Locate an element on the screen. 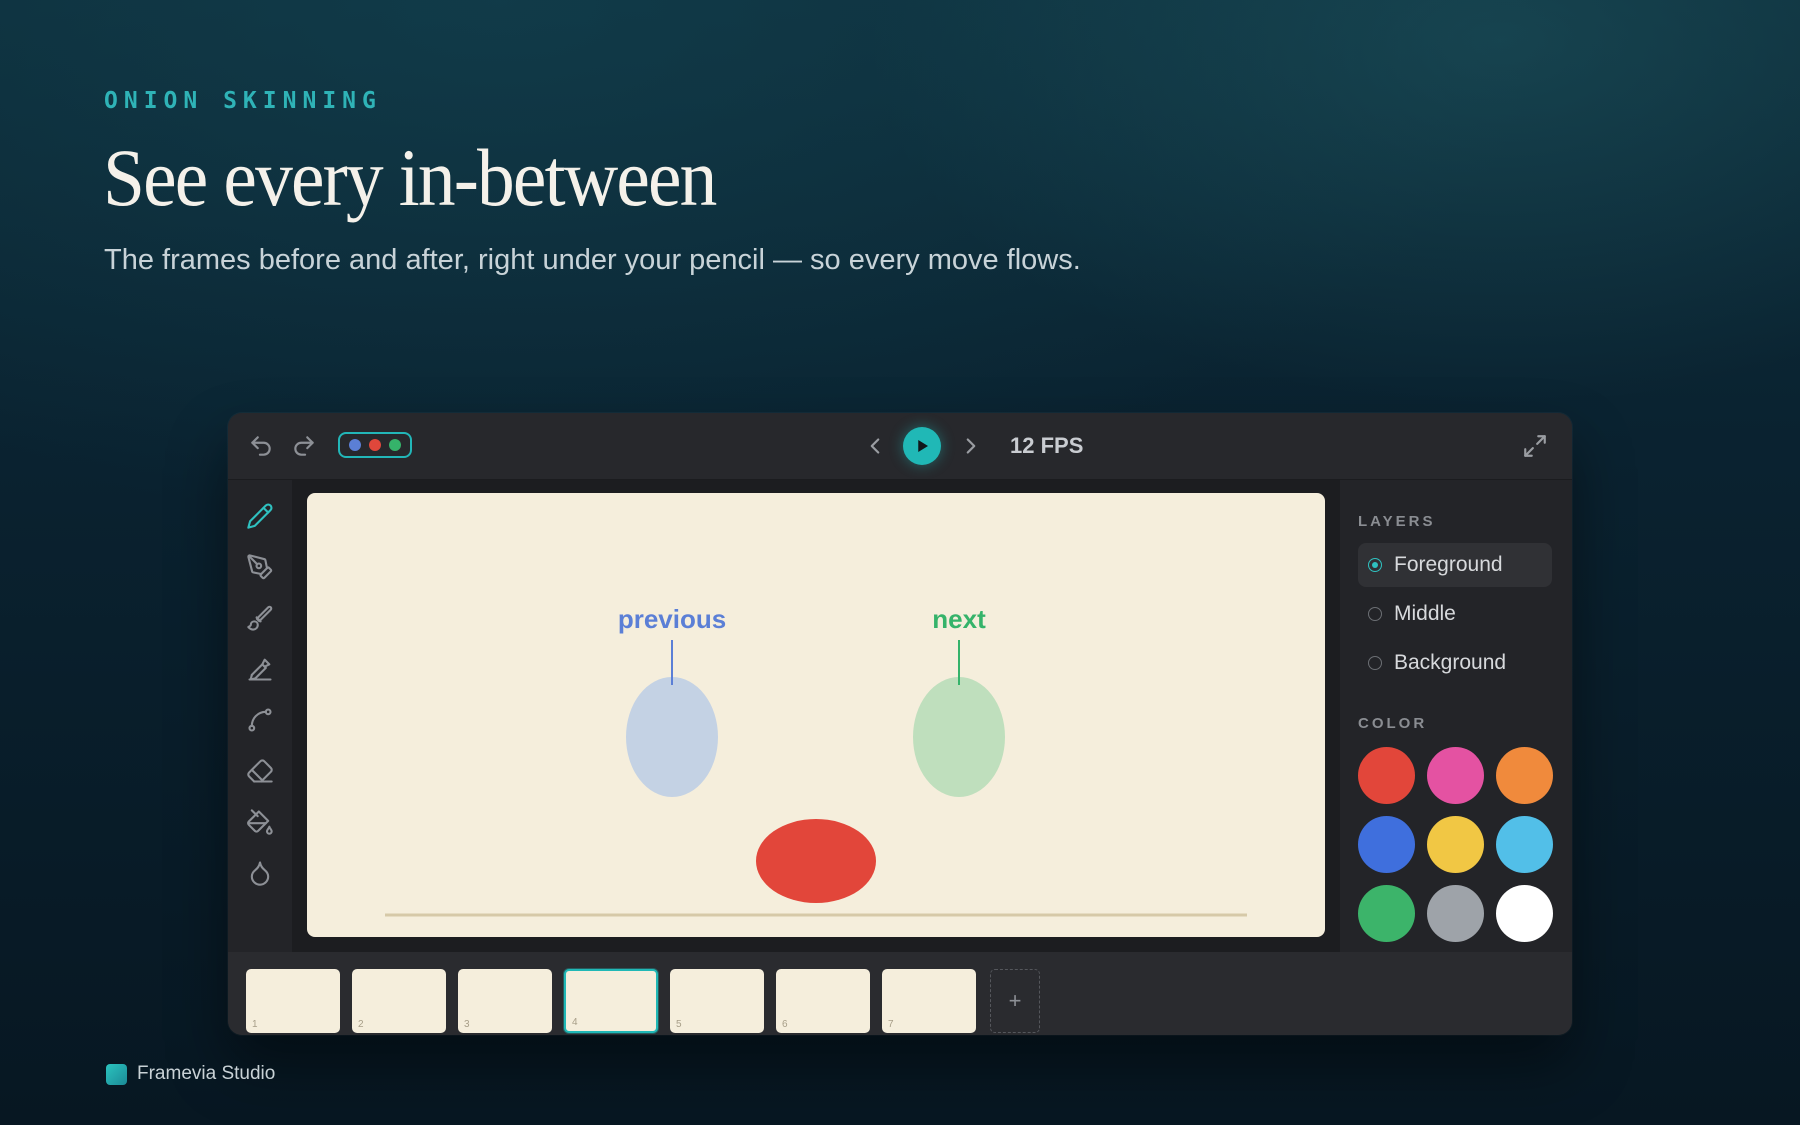  pen-icon is located at coordinates (260, 567).